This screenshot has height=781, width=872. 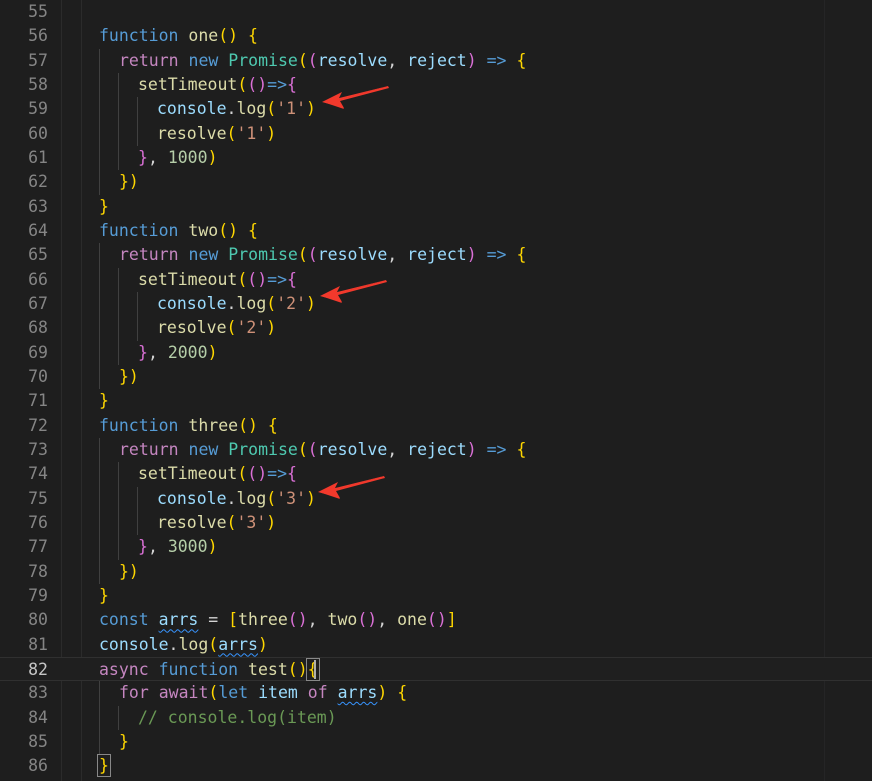 What do you see at coordinates (436, 620) in the screenshot?
I see `editor-line-80: 80 const arrs = [three(), two(), one()]` at bounding box center [436, 620].